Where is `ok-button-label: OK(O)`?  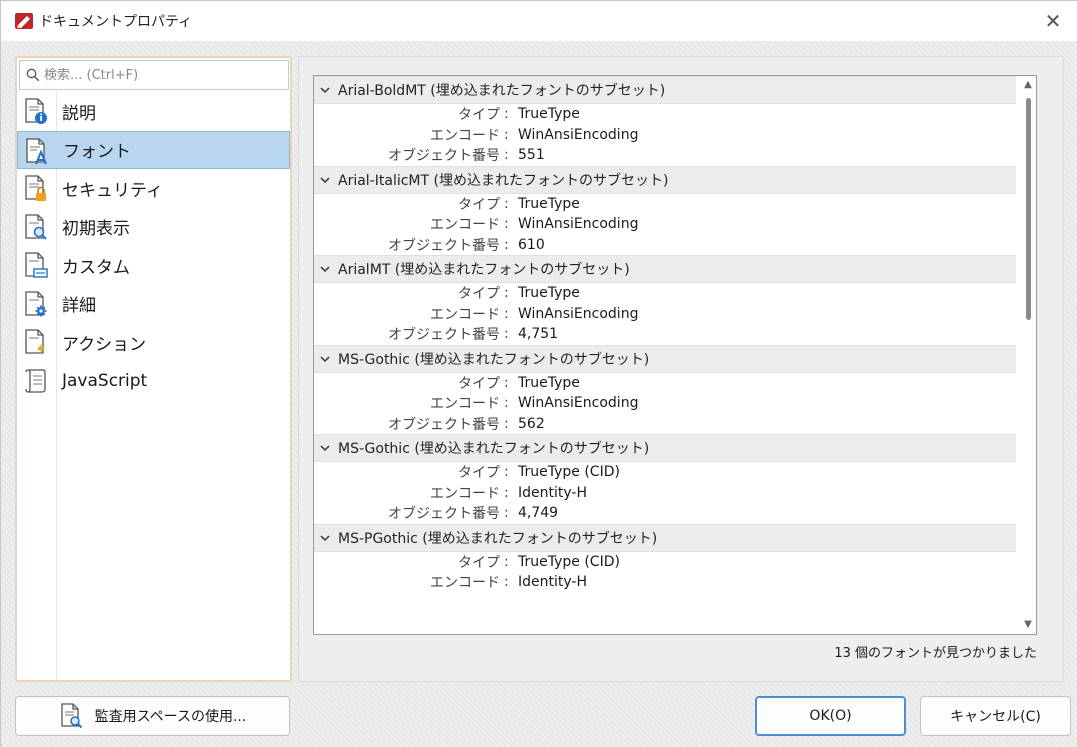 ok-button-label: OK(O) is located at coordinates (830, 716).